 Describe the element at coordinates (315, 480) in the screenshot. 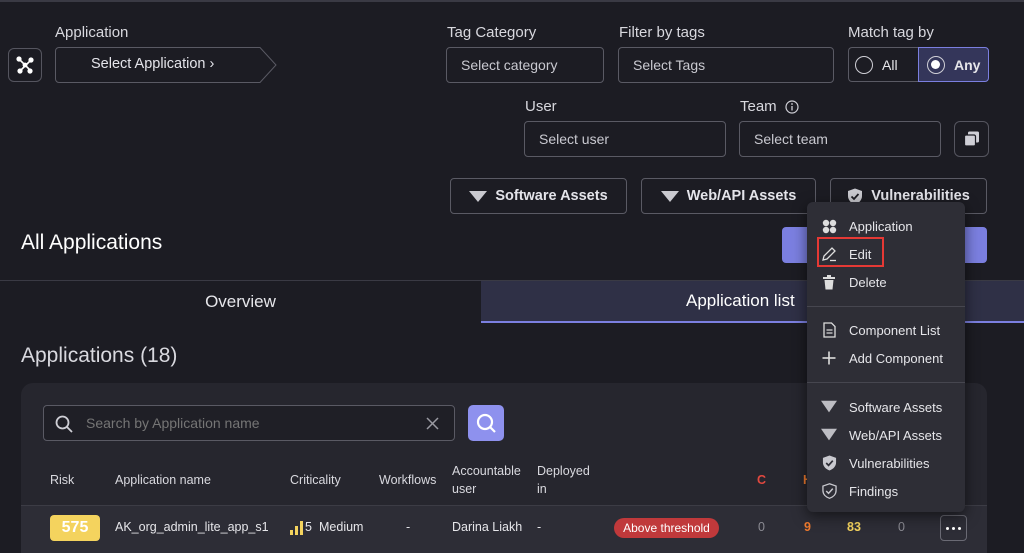

I see `header-criticality: Criticality` at that location.